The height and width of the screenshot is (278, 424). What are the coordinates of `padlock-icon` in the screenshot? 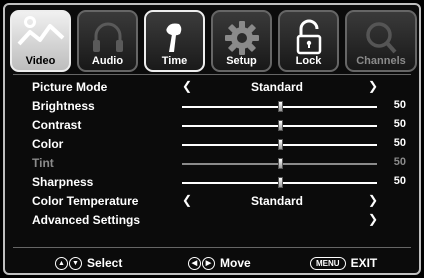 It's located at (308, 37).